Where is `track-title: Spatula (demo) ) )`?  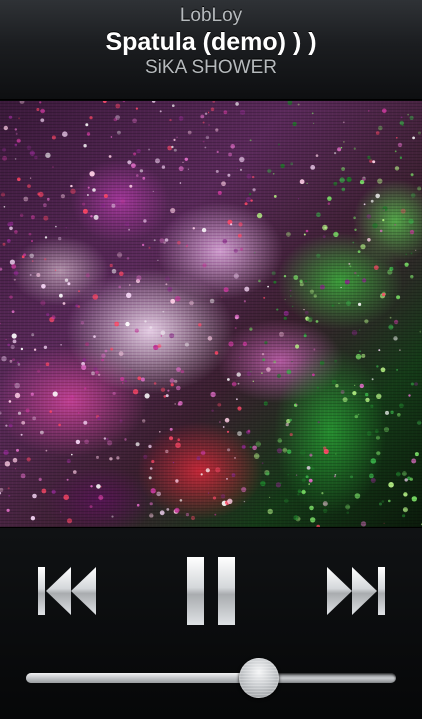 track-title: Spatula (demo) ) ) is located at coordinates (211, 42).